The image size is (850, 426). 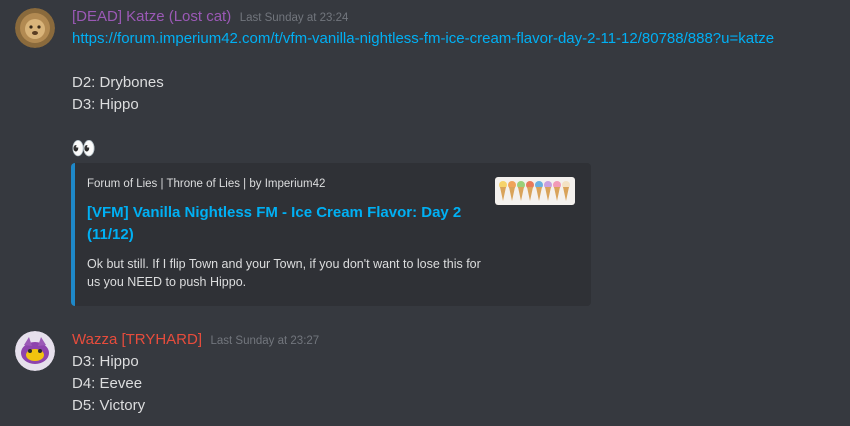 What do you see at coordinates (137, 339) in the screenshot?
I see `username: Wazza [TRYHARD]` at bounding box center [137, 339].